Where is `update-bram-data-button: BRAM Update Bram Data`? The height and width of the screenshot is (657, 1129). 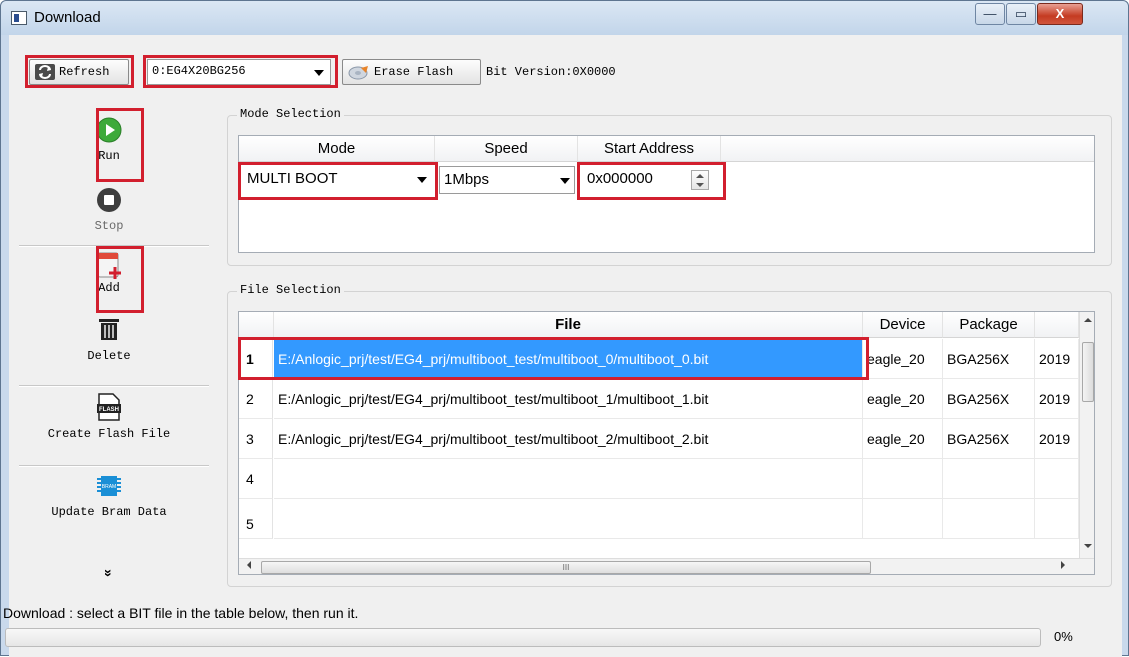
update-bram-data-button: BRAM Update Bram Data is located at coordinates (109, 506).